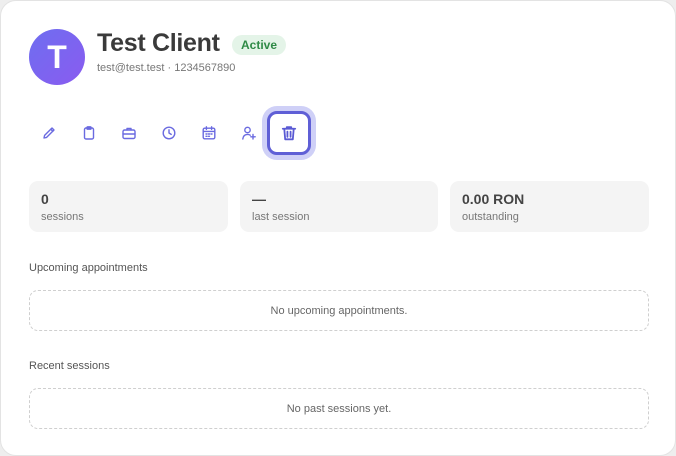 This screenshot has height=456, width=676. I want to click on stat-label: sessions, so click(62, 217).